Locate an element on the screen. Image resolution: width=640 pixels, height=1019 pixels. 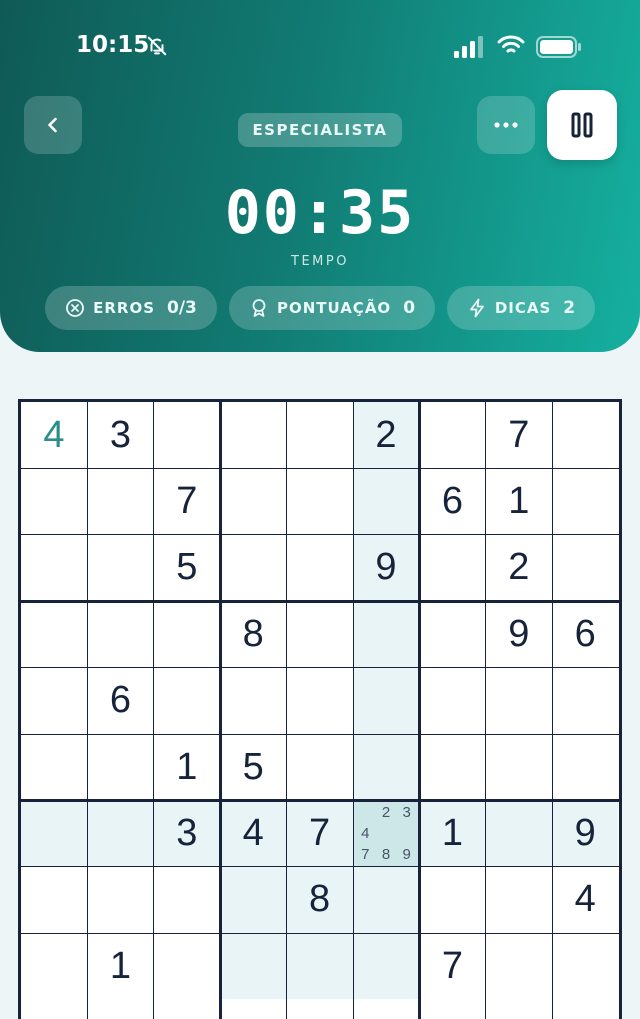
pause-button is located at coordinates (582, 125).